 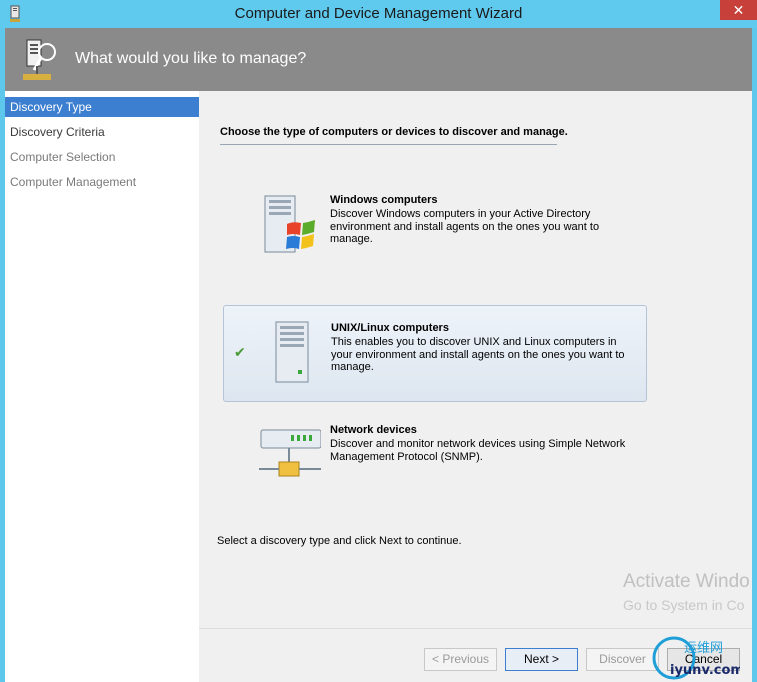 I want to click on window-title: Computer and Device Management Wizard, so click(x=378, y=13).